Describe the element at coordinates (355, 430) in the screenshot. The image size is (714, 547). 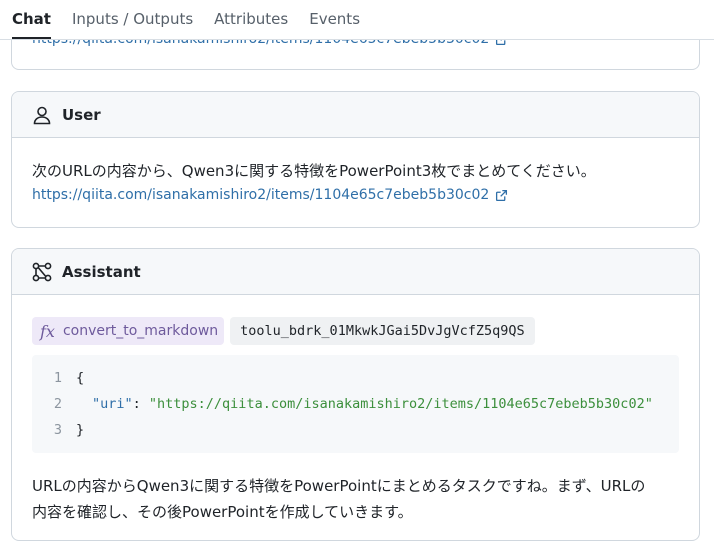
I see `code-line: 3 }` at that location.